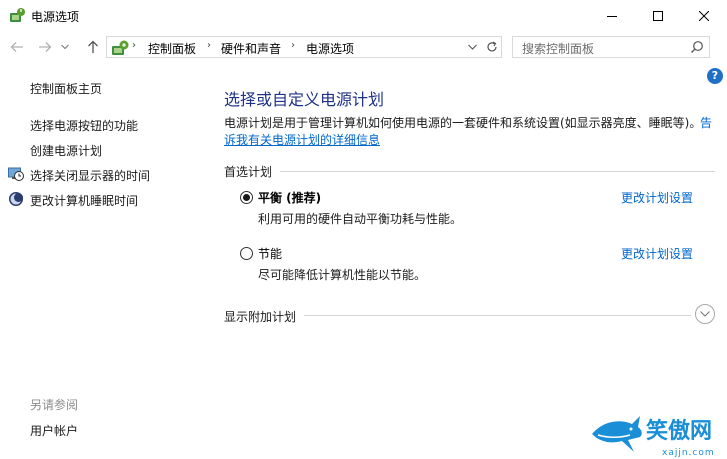 This screenshot has width=727, height=459. What do you see at coordinates (657, 253) in the screenshot?
I see `change-plan-settings-power-saver: 更改计划设置` at bounding box center [657, 253].